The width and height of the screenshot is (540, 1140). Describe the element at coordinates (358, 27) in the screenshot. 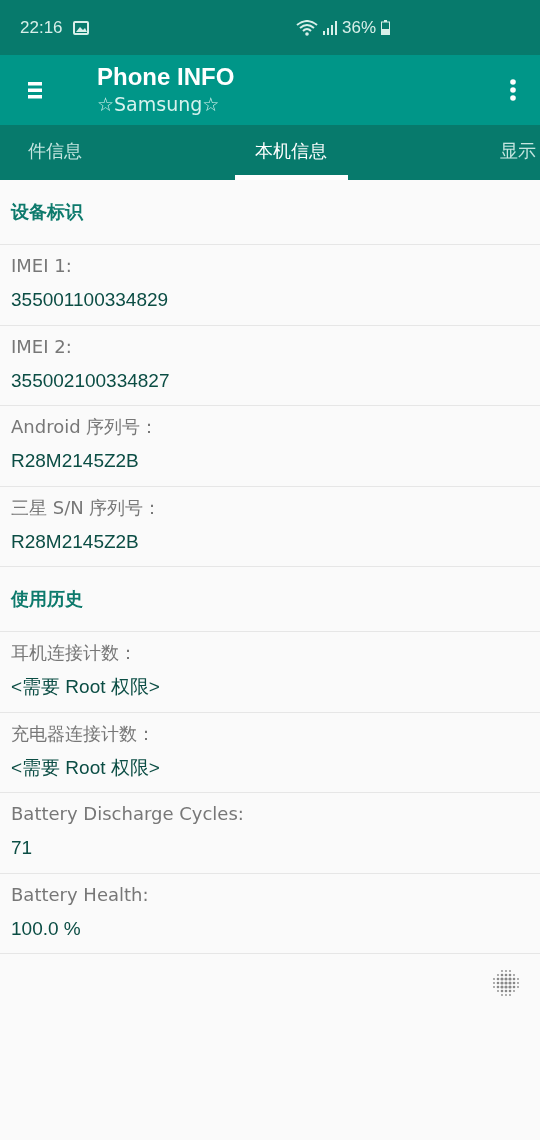

I see `battery-percent: 36%` at that location.